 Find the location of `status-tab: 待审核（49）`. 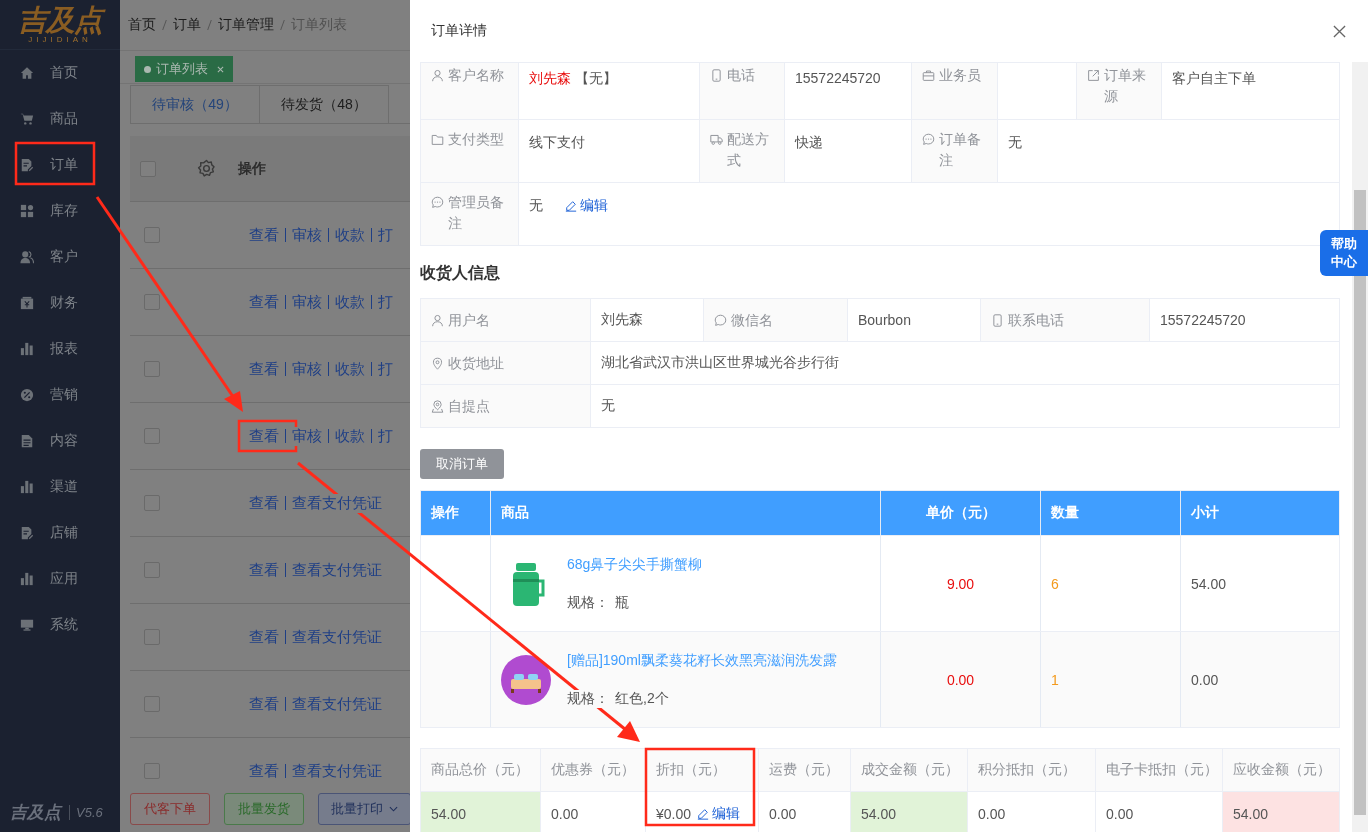

status-tab: 待审核（49） is located at coordinates (194, 104).